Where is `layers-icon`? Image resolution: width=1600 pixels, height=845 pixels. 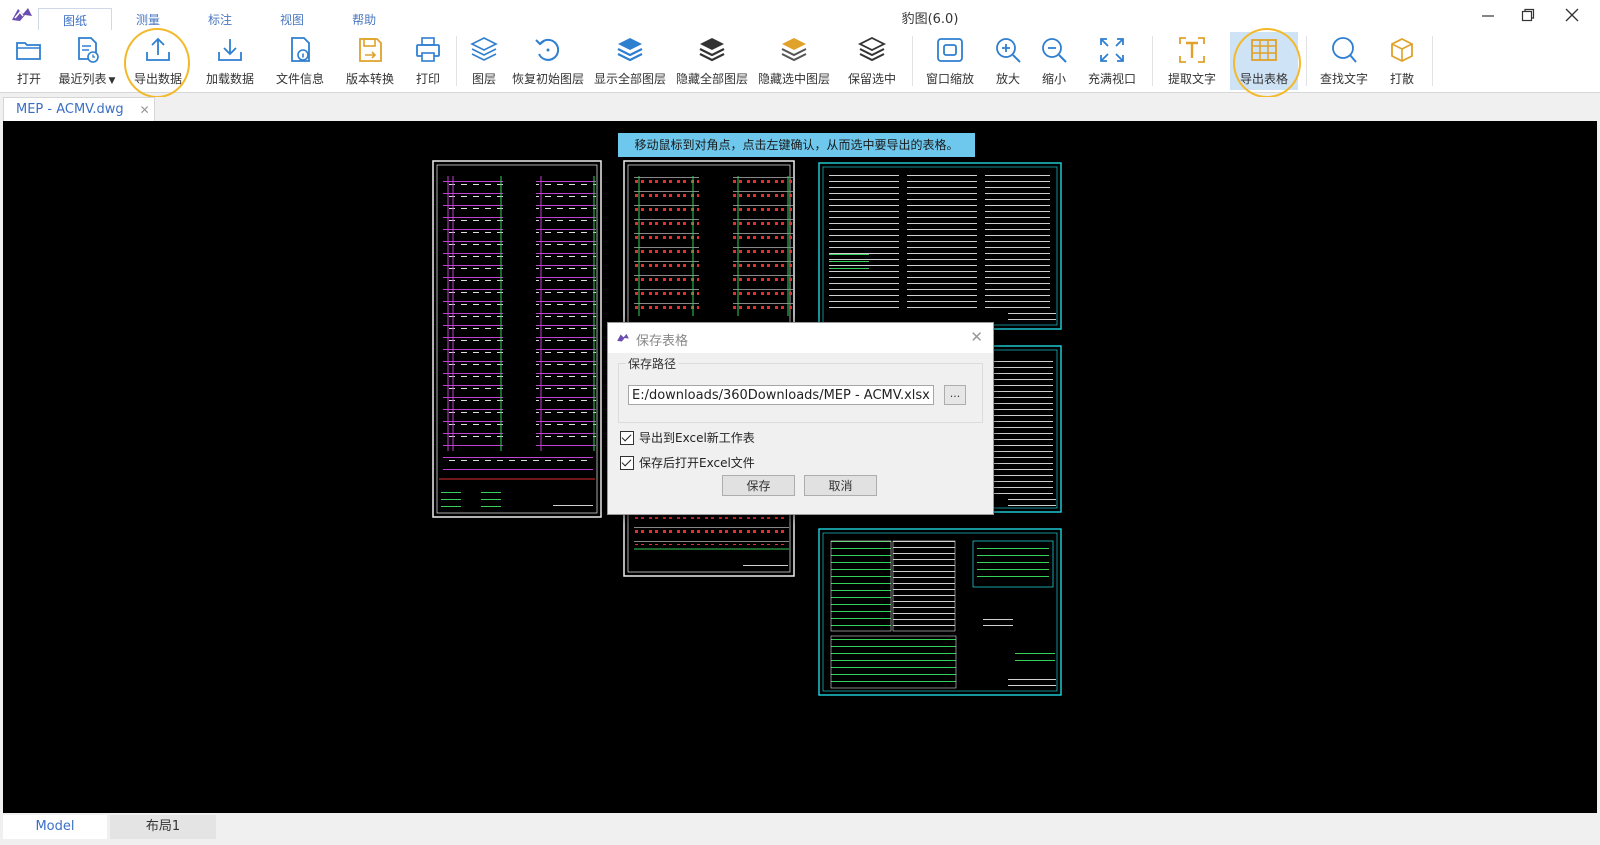 layers-icon is located at coordinates (484, 49).